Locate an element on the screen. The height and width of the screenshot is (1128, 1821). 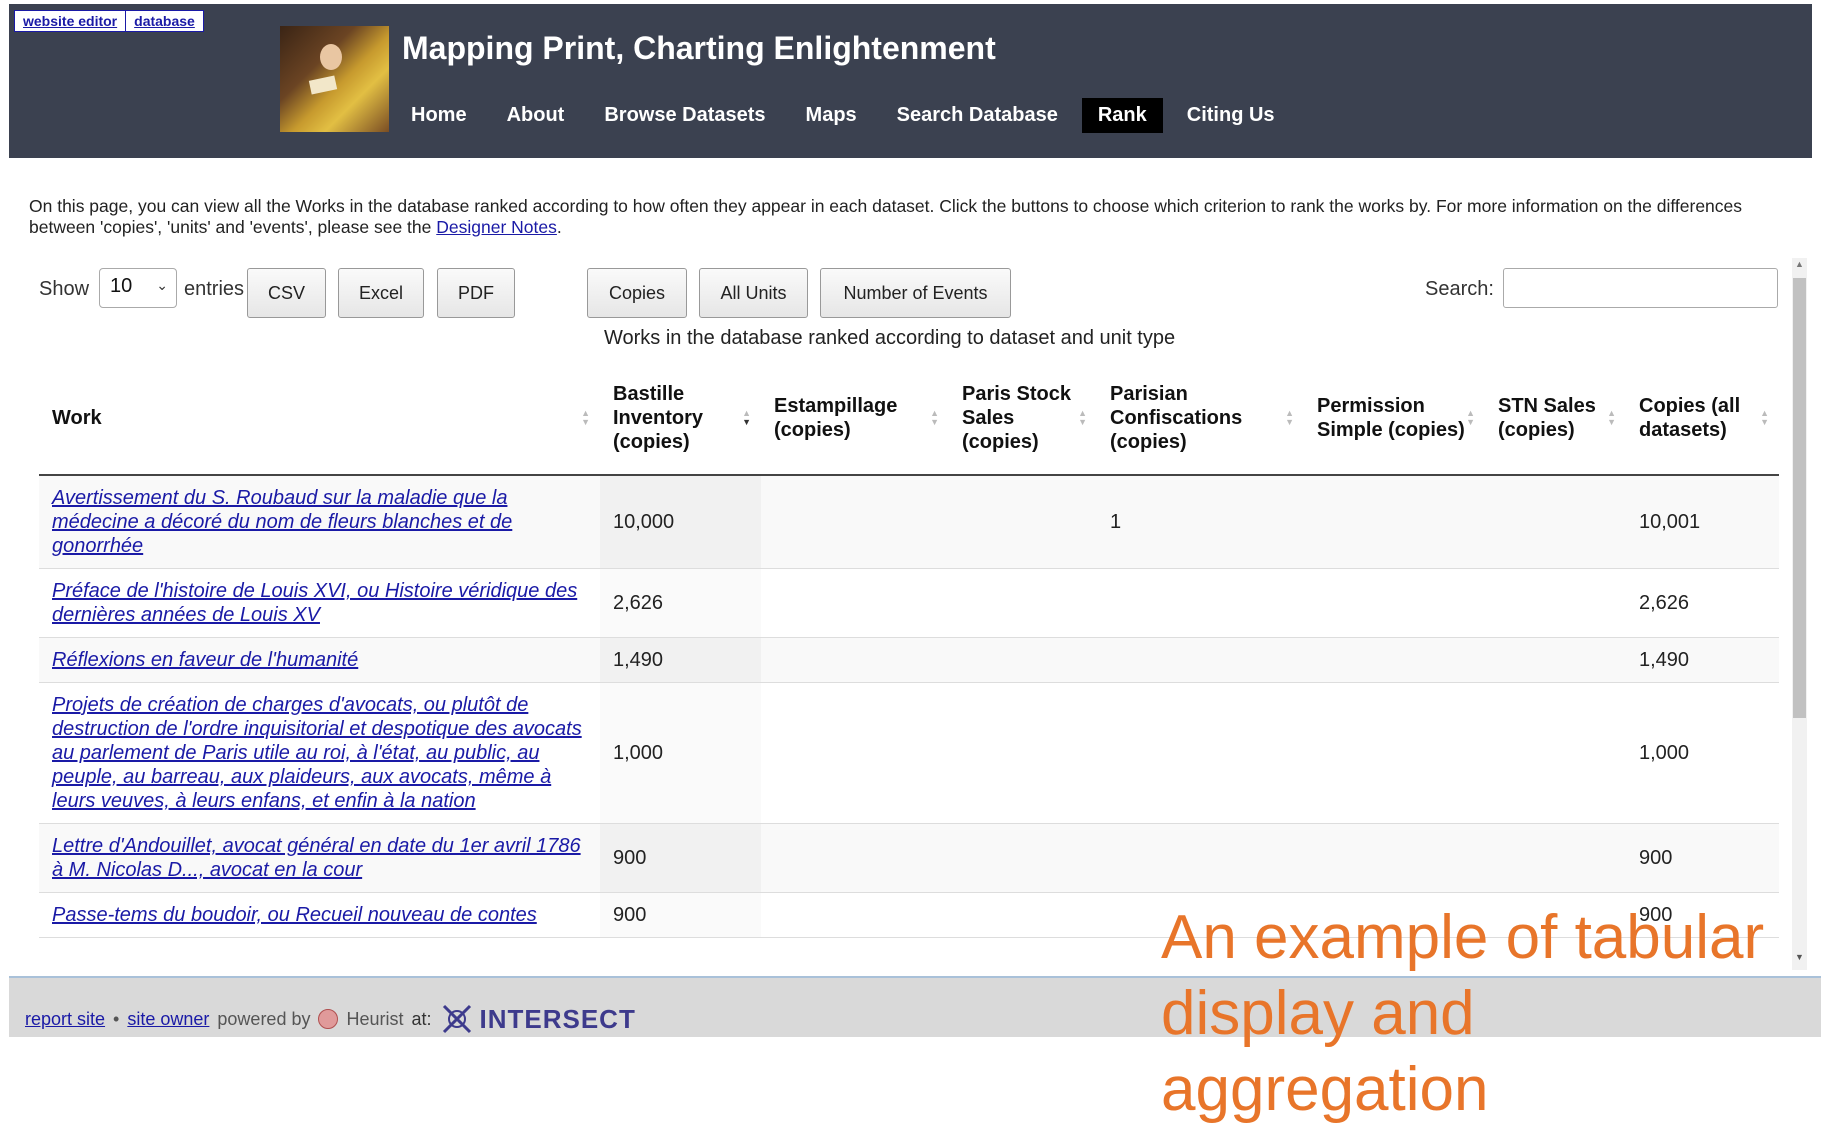
cell-total: 10,001 is located at coordinates (1702, 522).